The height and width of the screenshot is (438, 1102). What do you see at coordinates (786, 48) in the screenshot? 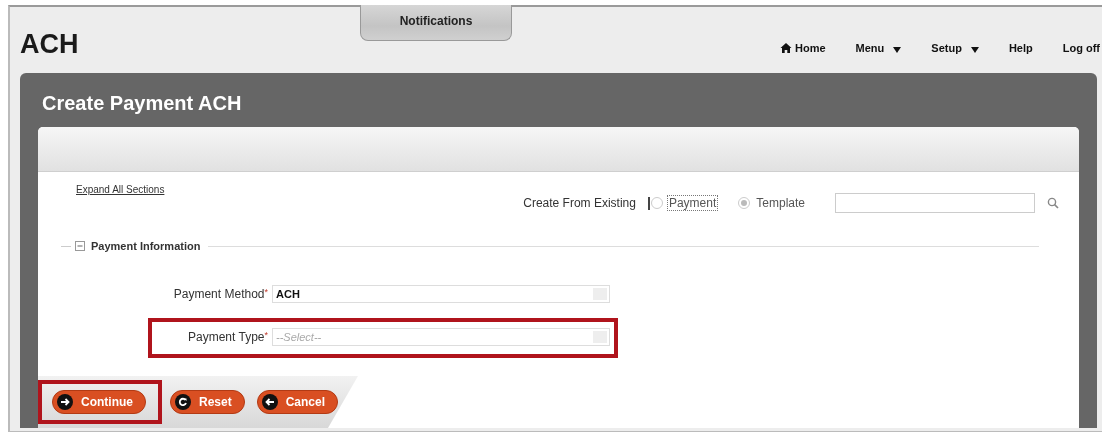
I see `home-icon` at bounding box center [786, 48].